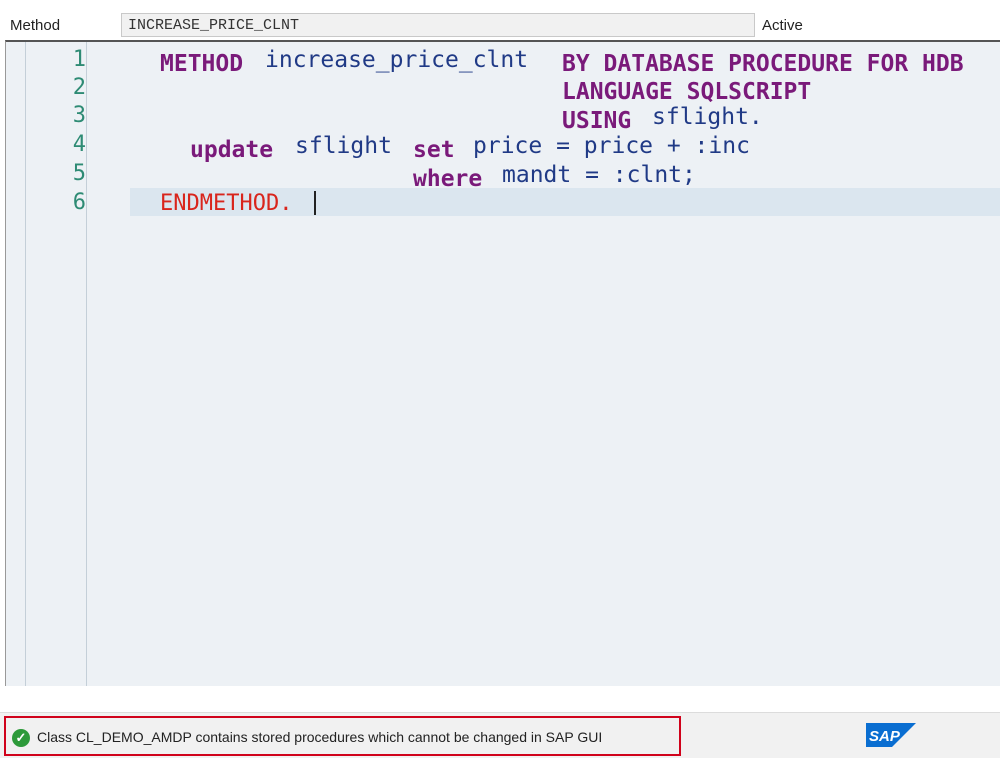 This screenshot has width=1000, height=758. What do you see at coordinates (79, 144) in the screenshot?
I see `line-number: 4` at bounding box center [79, 144].